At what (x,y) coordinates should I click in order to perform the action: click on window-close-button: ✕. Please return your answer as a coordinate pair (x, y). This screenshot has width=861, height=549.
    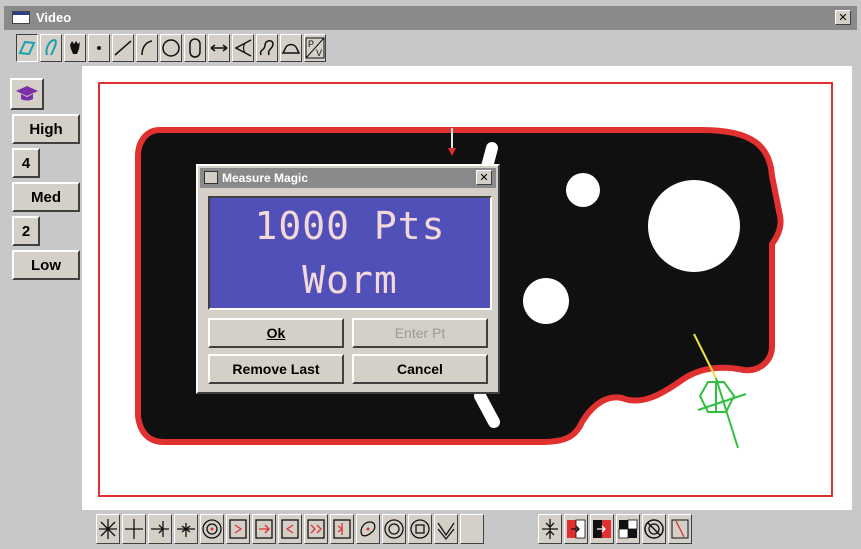
    Looking at the image, I should click on (843, 17).